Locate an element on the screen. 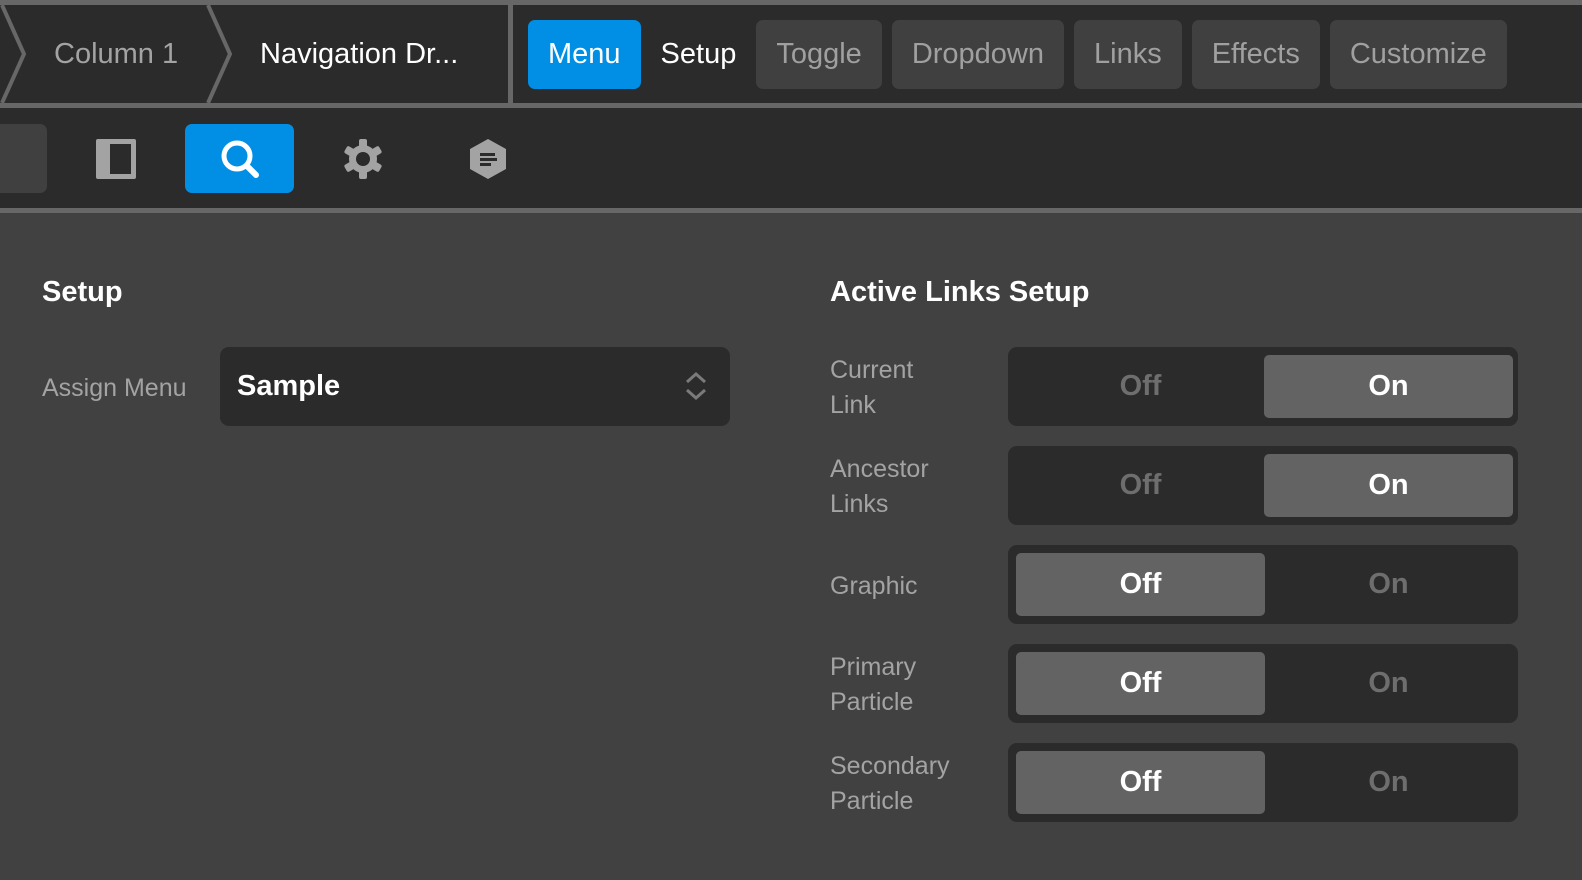 The width and height of the screenshot is (1582, 880). active-links-heading: Active Links Setup is located at coordinates (960, 292).